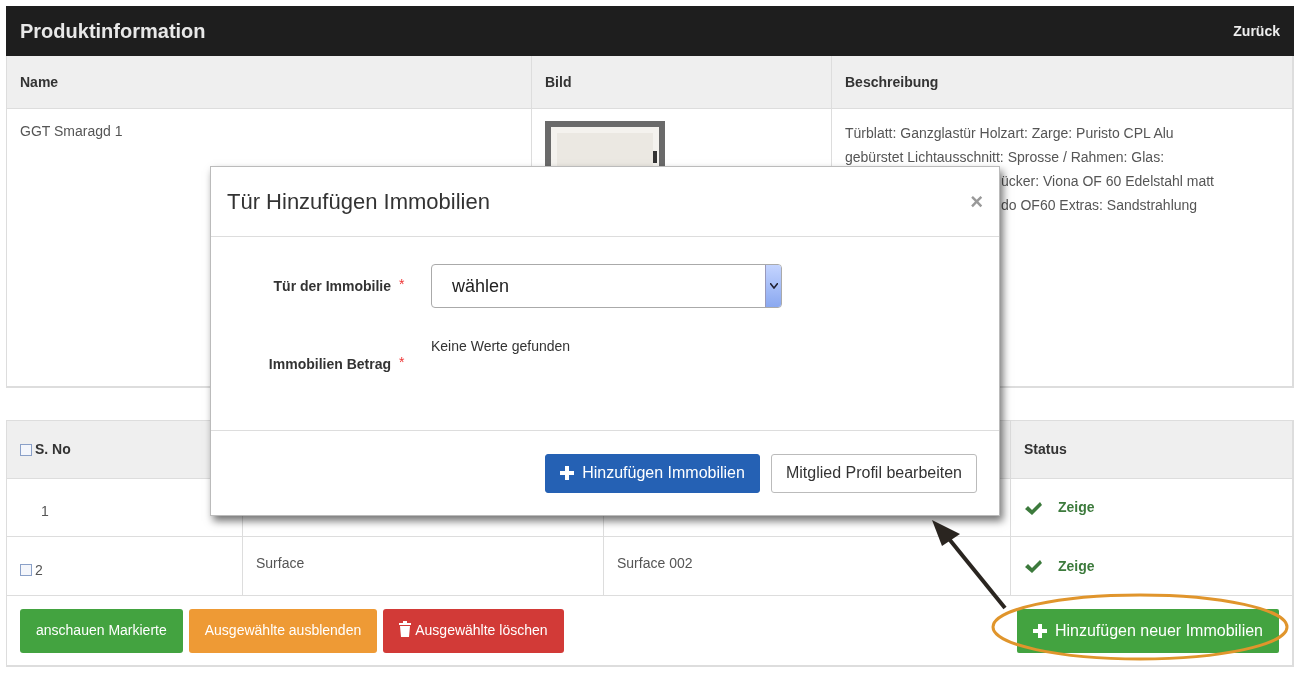 The width and height of the screenshot is (1300, 673). Describe the element at coordinates (101, 630) in the screenshot. I see `action-button: anschauen Markierte` at that location.